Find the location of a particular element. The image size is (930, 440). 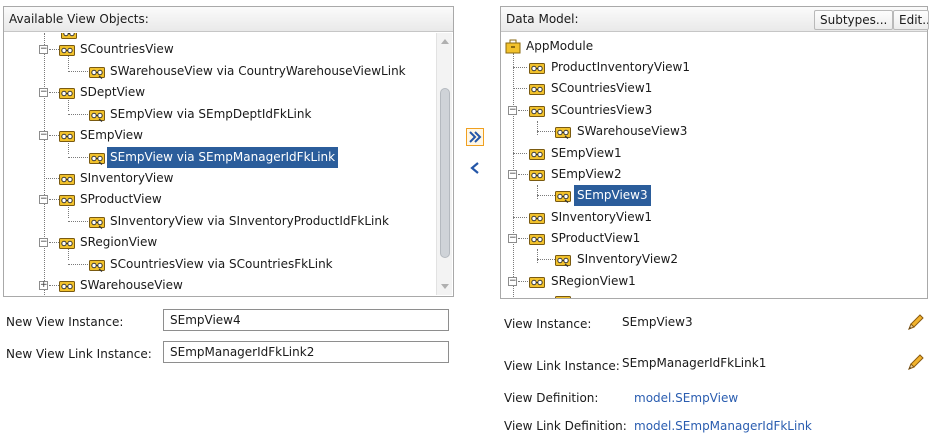

tree-node-label: SInventoryView is located at coordinates (127, 178).